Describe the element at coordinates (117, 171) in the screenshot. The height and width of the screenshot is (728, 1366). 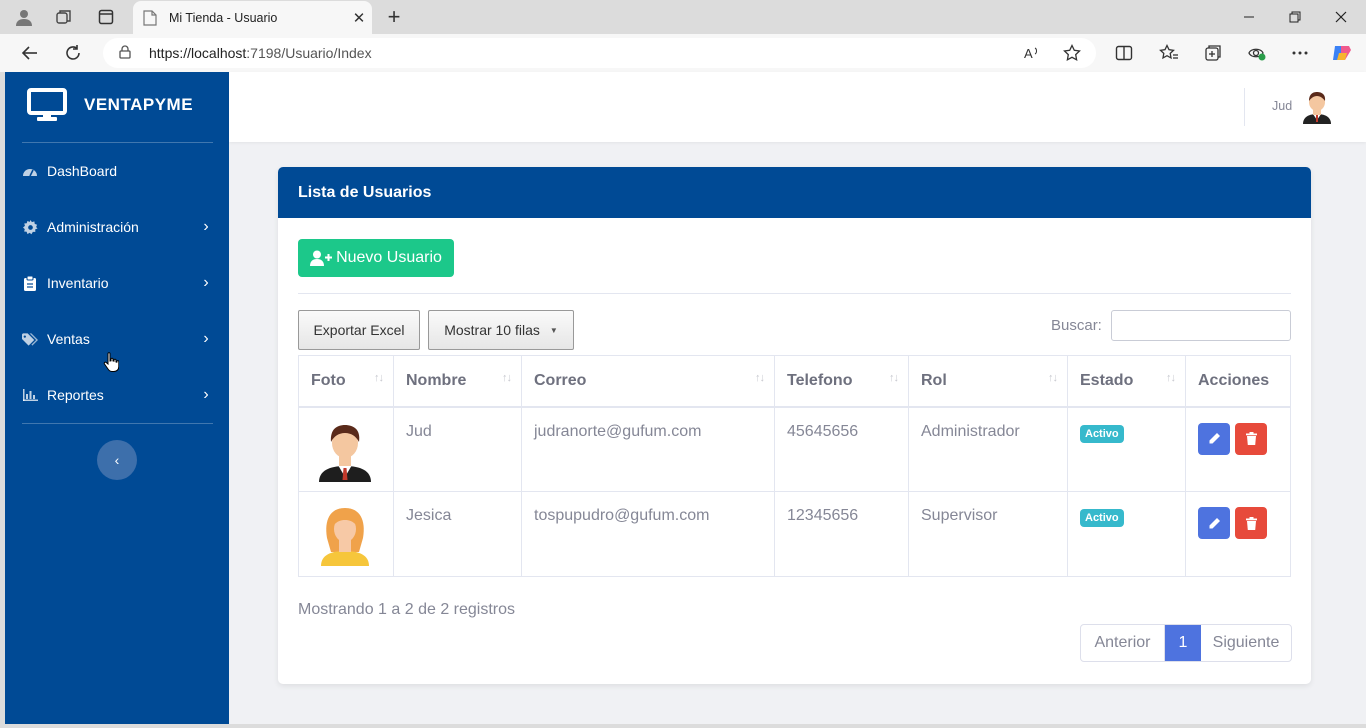
I see `sidebar-item-dashboard: DashBoard` at that location.